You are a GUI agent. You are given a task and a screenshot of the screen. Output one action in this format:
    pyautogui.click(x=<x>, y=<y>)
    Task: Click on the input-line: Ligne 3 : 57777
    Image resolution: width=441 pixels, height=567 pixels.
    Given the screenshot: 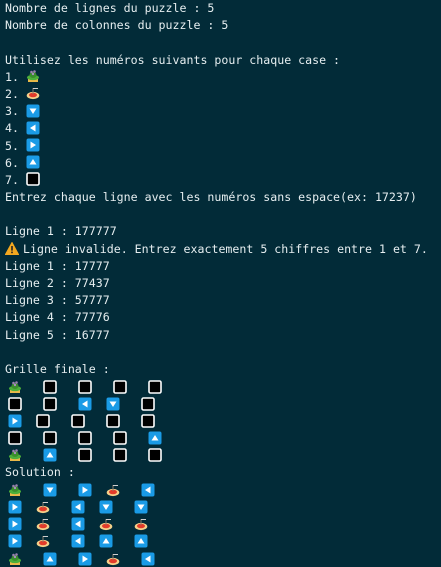 What is the action you would take?
    pyautogui.click(x=57, y=300)
    